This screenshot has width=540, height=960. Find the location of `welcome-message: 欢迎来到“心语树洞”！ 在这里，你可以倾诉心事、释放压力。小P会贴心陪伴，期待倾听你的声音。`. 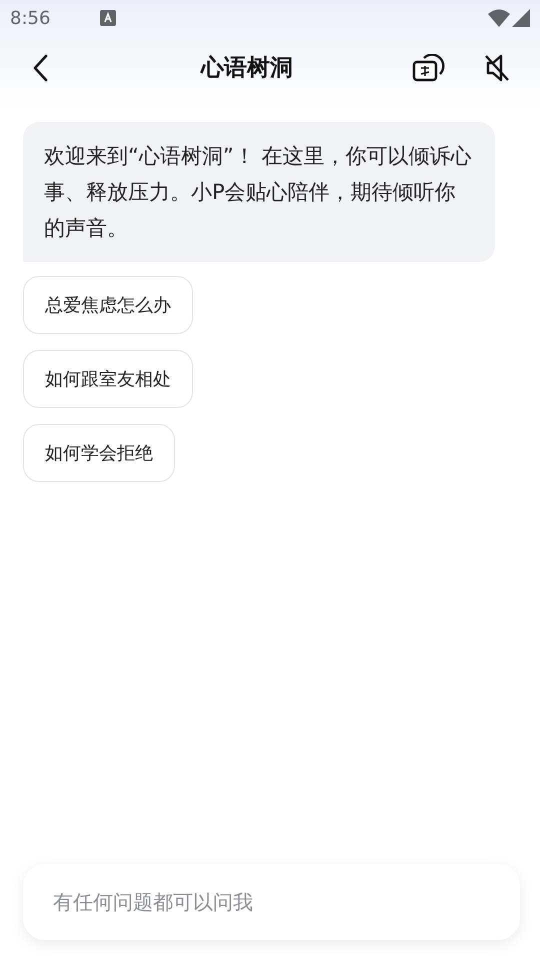

welcome-message: 欢迎来到“心语树洞”！ 在这里，你可以倾诉心事、释放压力。小P会贴心陪伴，期待倾听你的声音。 is located at coordinates (259, 192).